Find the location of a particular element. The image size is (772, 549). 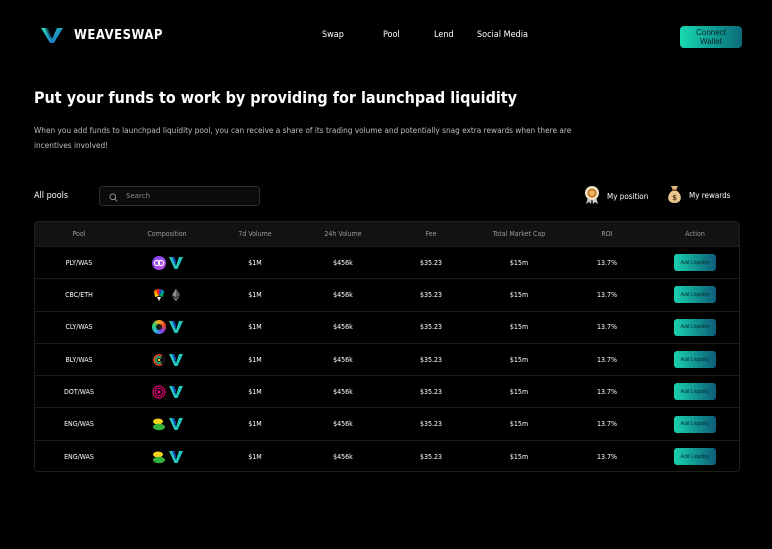

column-header: Action is located at coordinates (695, 234).